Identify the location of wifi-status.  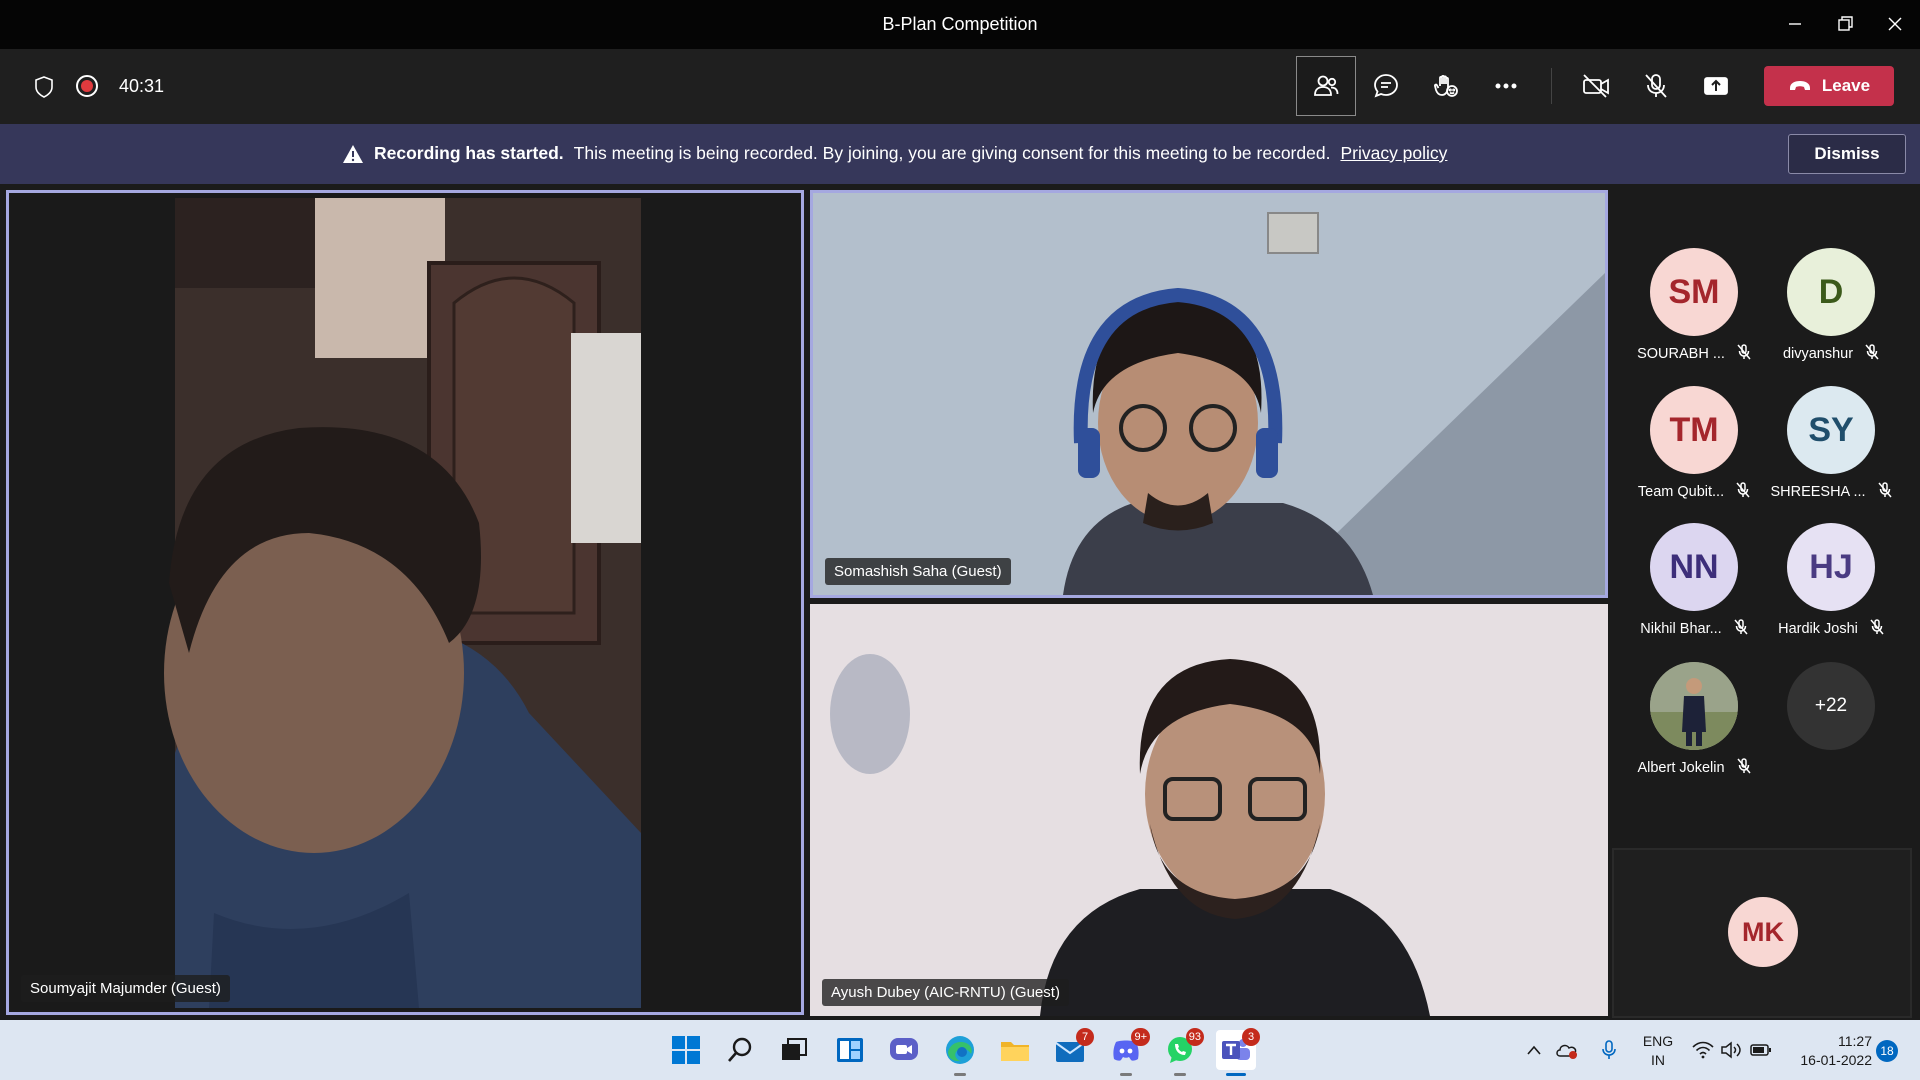
(1703, 1050).